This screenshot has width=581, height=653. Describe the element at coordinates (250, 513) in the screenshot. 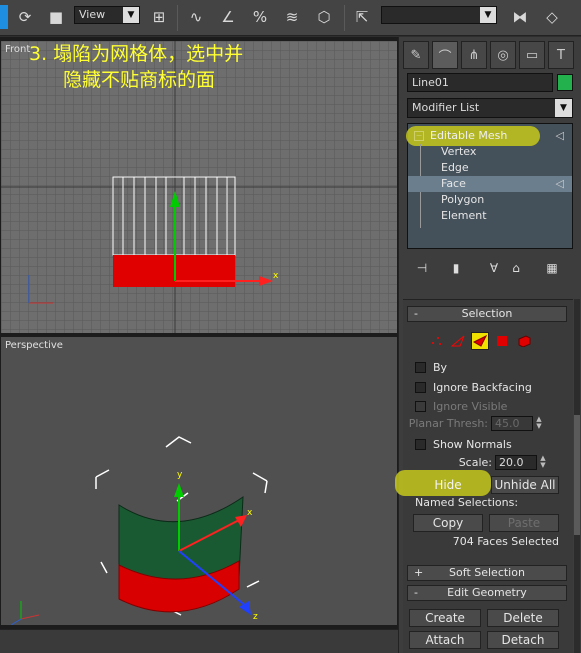

I see `gizmo-x-label: x` at that location.